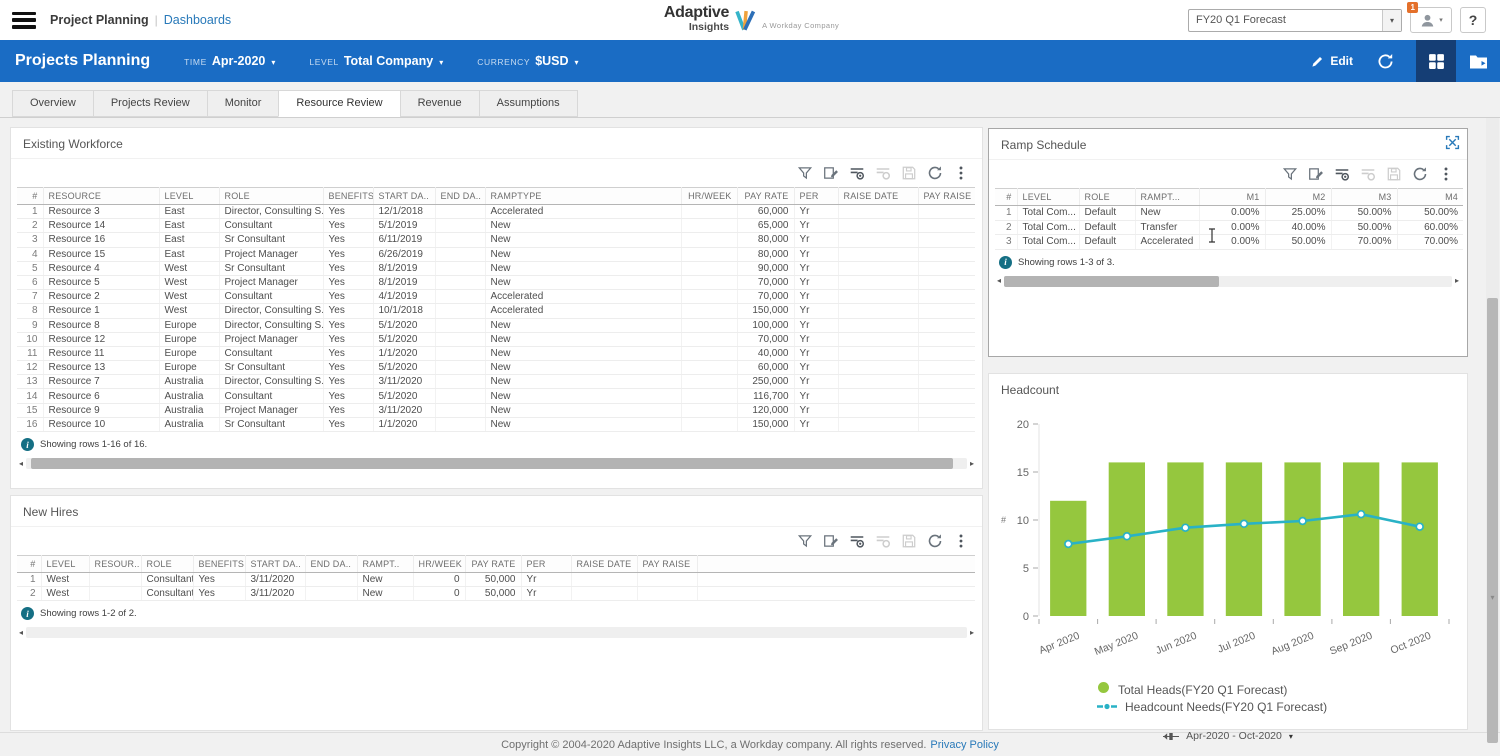 This screenshot has height=756, width=1500. Describe the element at coordinates (219, 564) in the screenshot. I see `column-header: BENEFITS` at that location.